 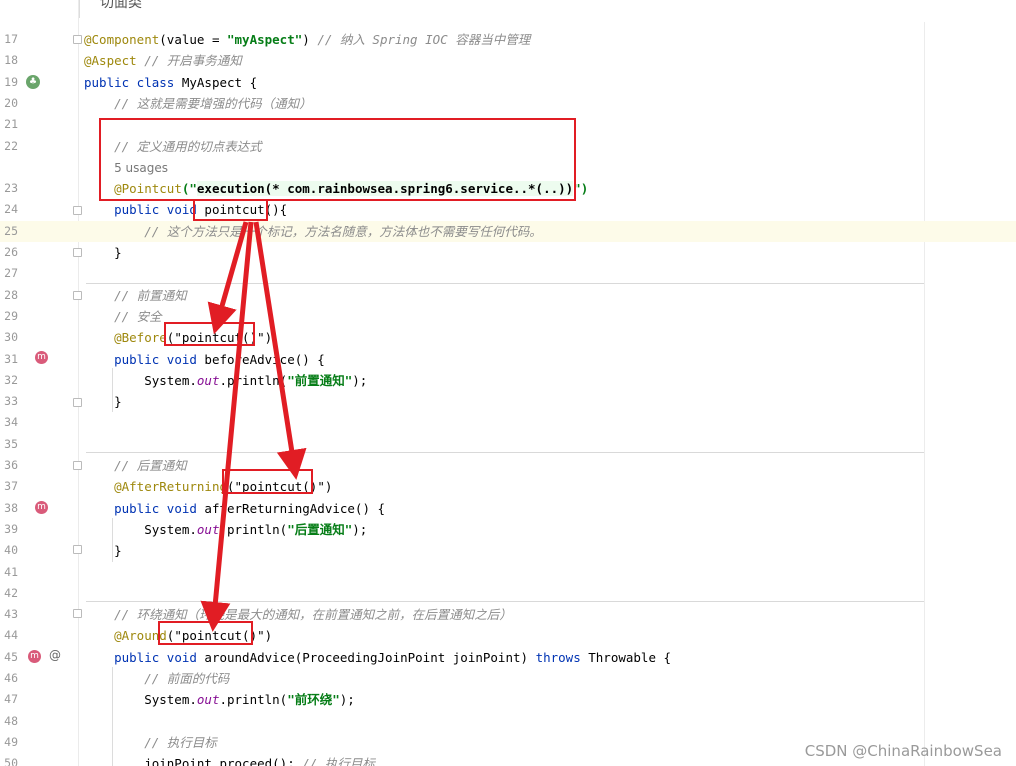 What do you see at coordinates (508, 337) in the screenshot?
I see `code-line: 30 @Before("pointcut()")` at bounding box center [508, 337].